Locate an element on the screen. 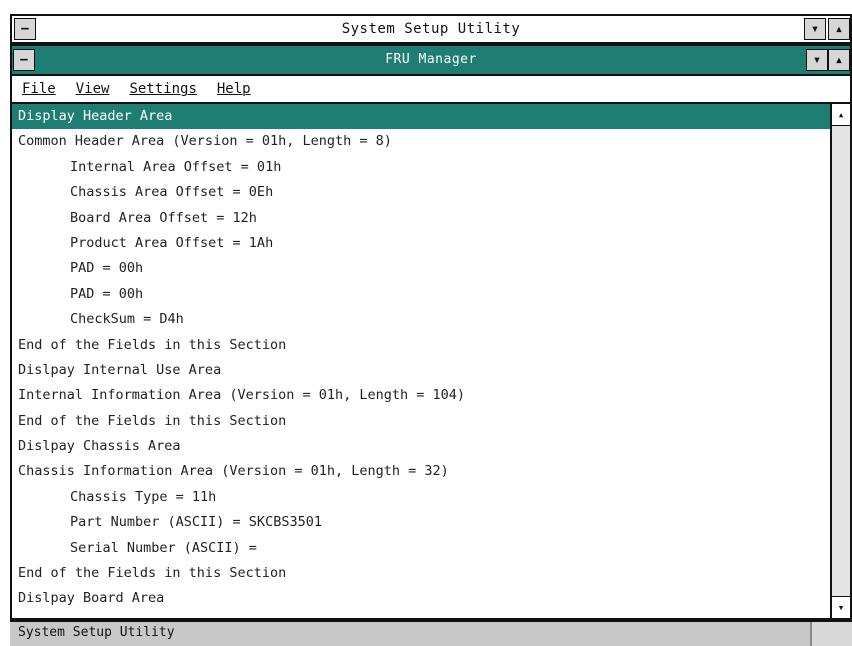 Image resolution: width=852 pixels, height=646 pixels. list-item: Dislpay Board Area is located at coordinates (421, 598).